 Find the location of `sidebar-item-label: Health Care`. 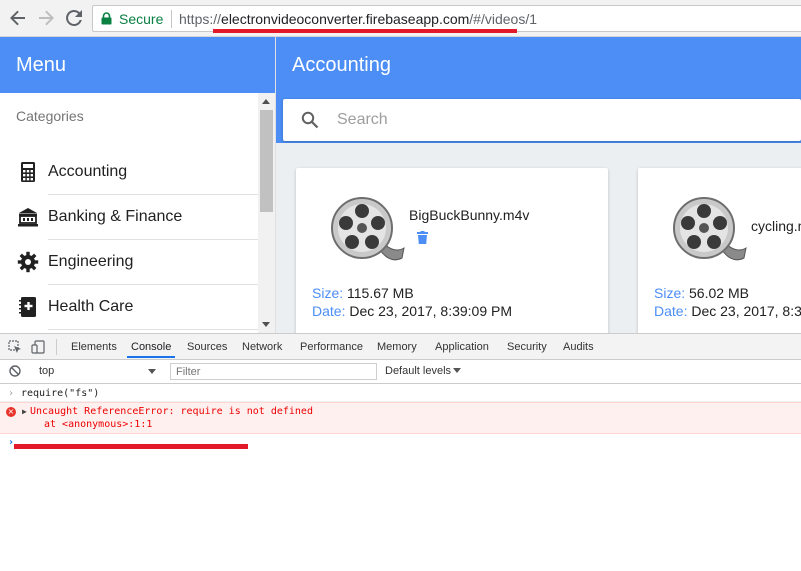

sidebar-item-label: Health Care is located at coordinates (91, 306).